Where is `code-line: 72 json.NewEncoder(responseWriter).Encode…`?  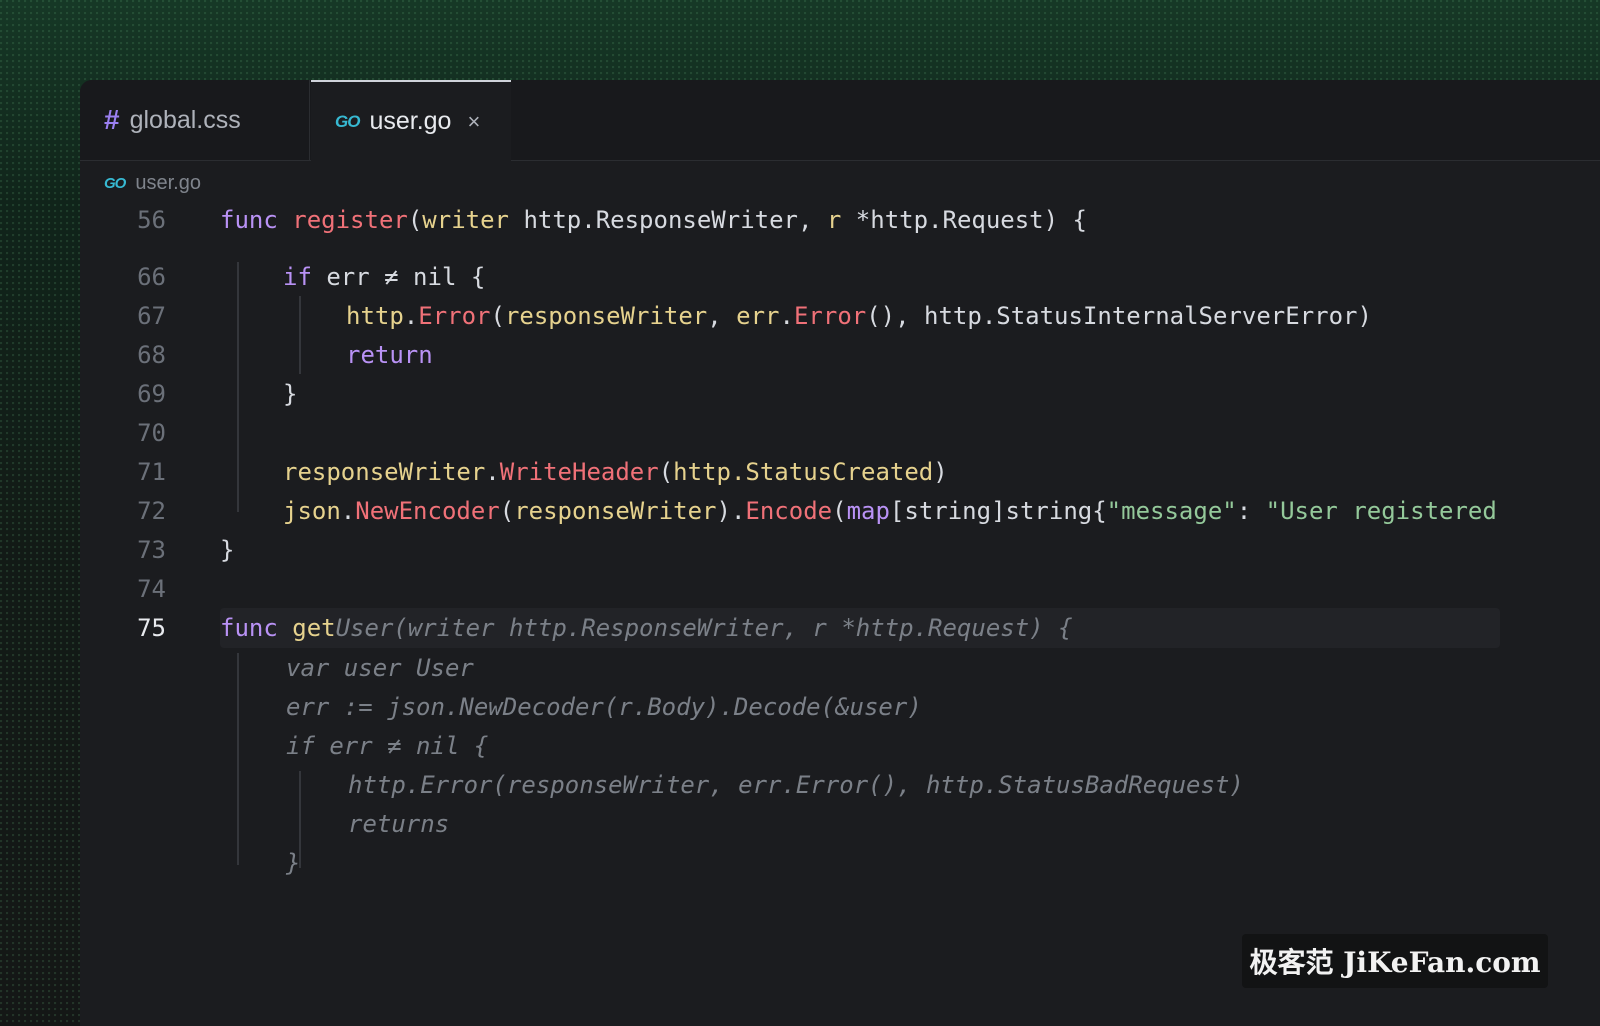
code-line: 72 json.NewEncoder(responseWriter).Encode… is located at coordinates (840, 511).